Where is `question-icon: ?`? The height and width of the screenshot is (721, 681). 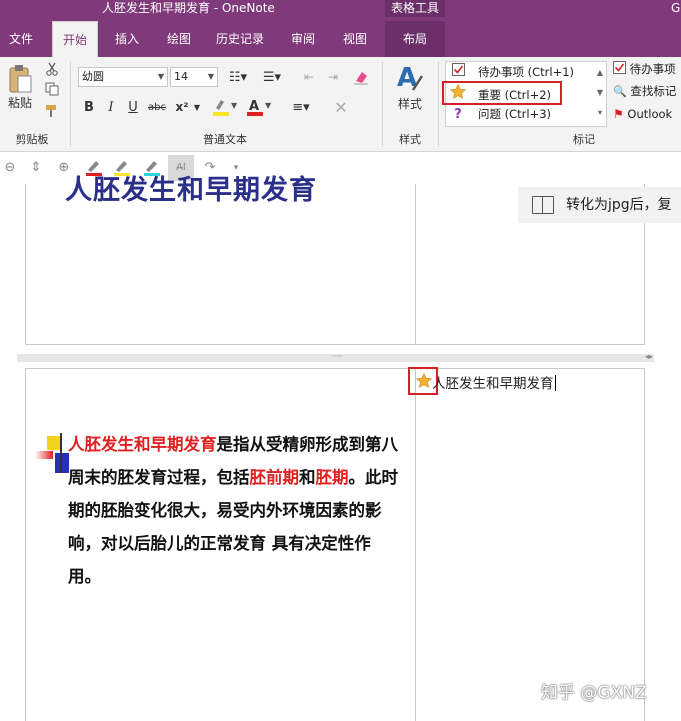
question-icon: ? is located at coordinates (458, 114).